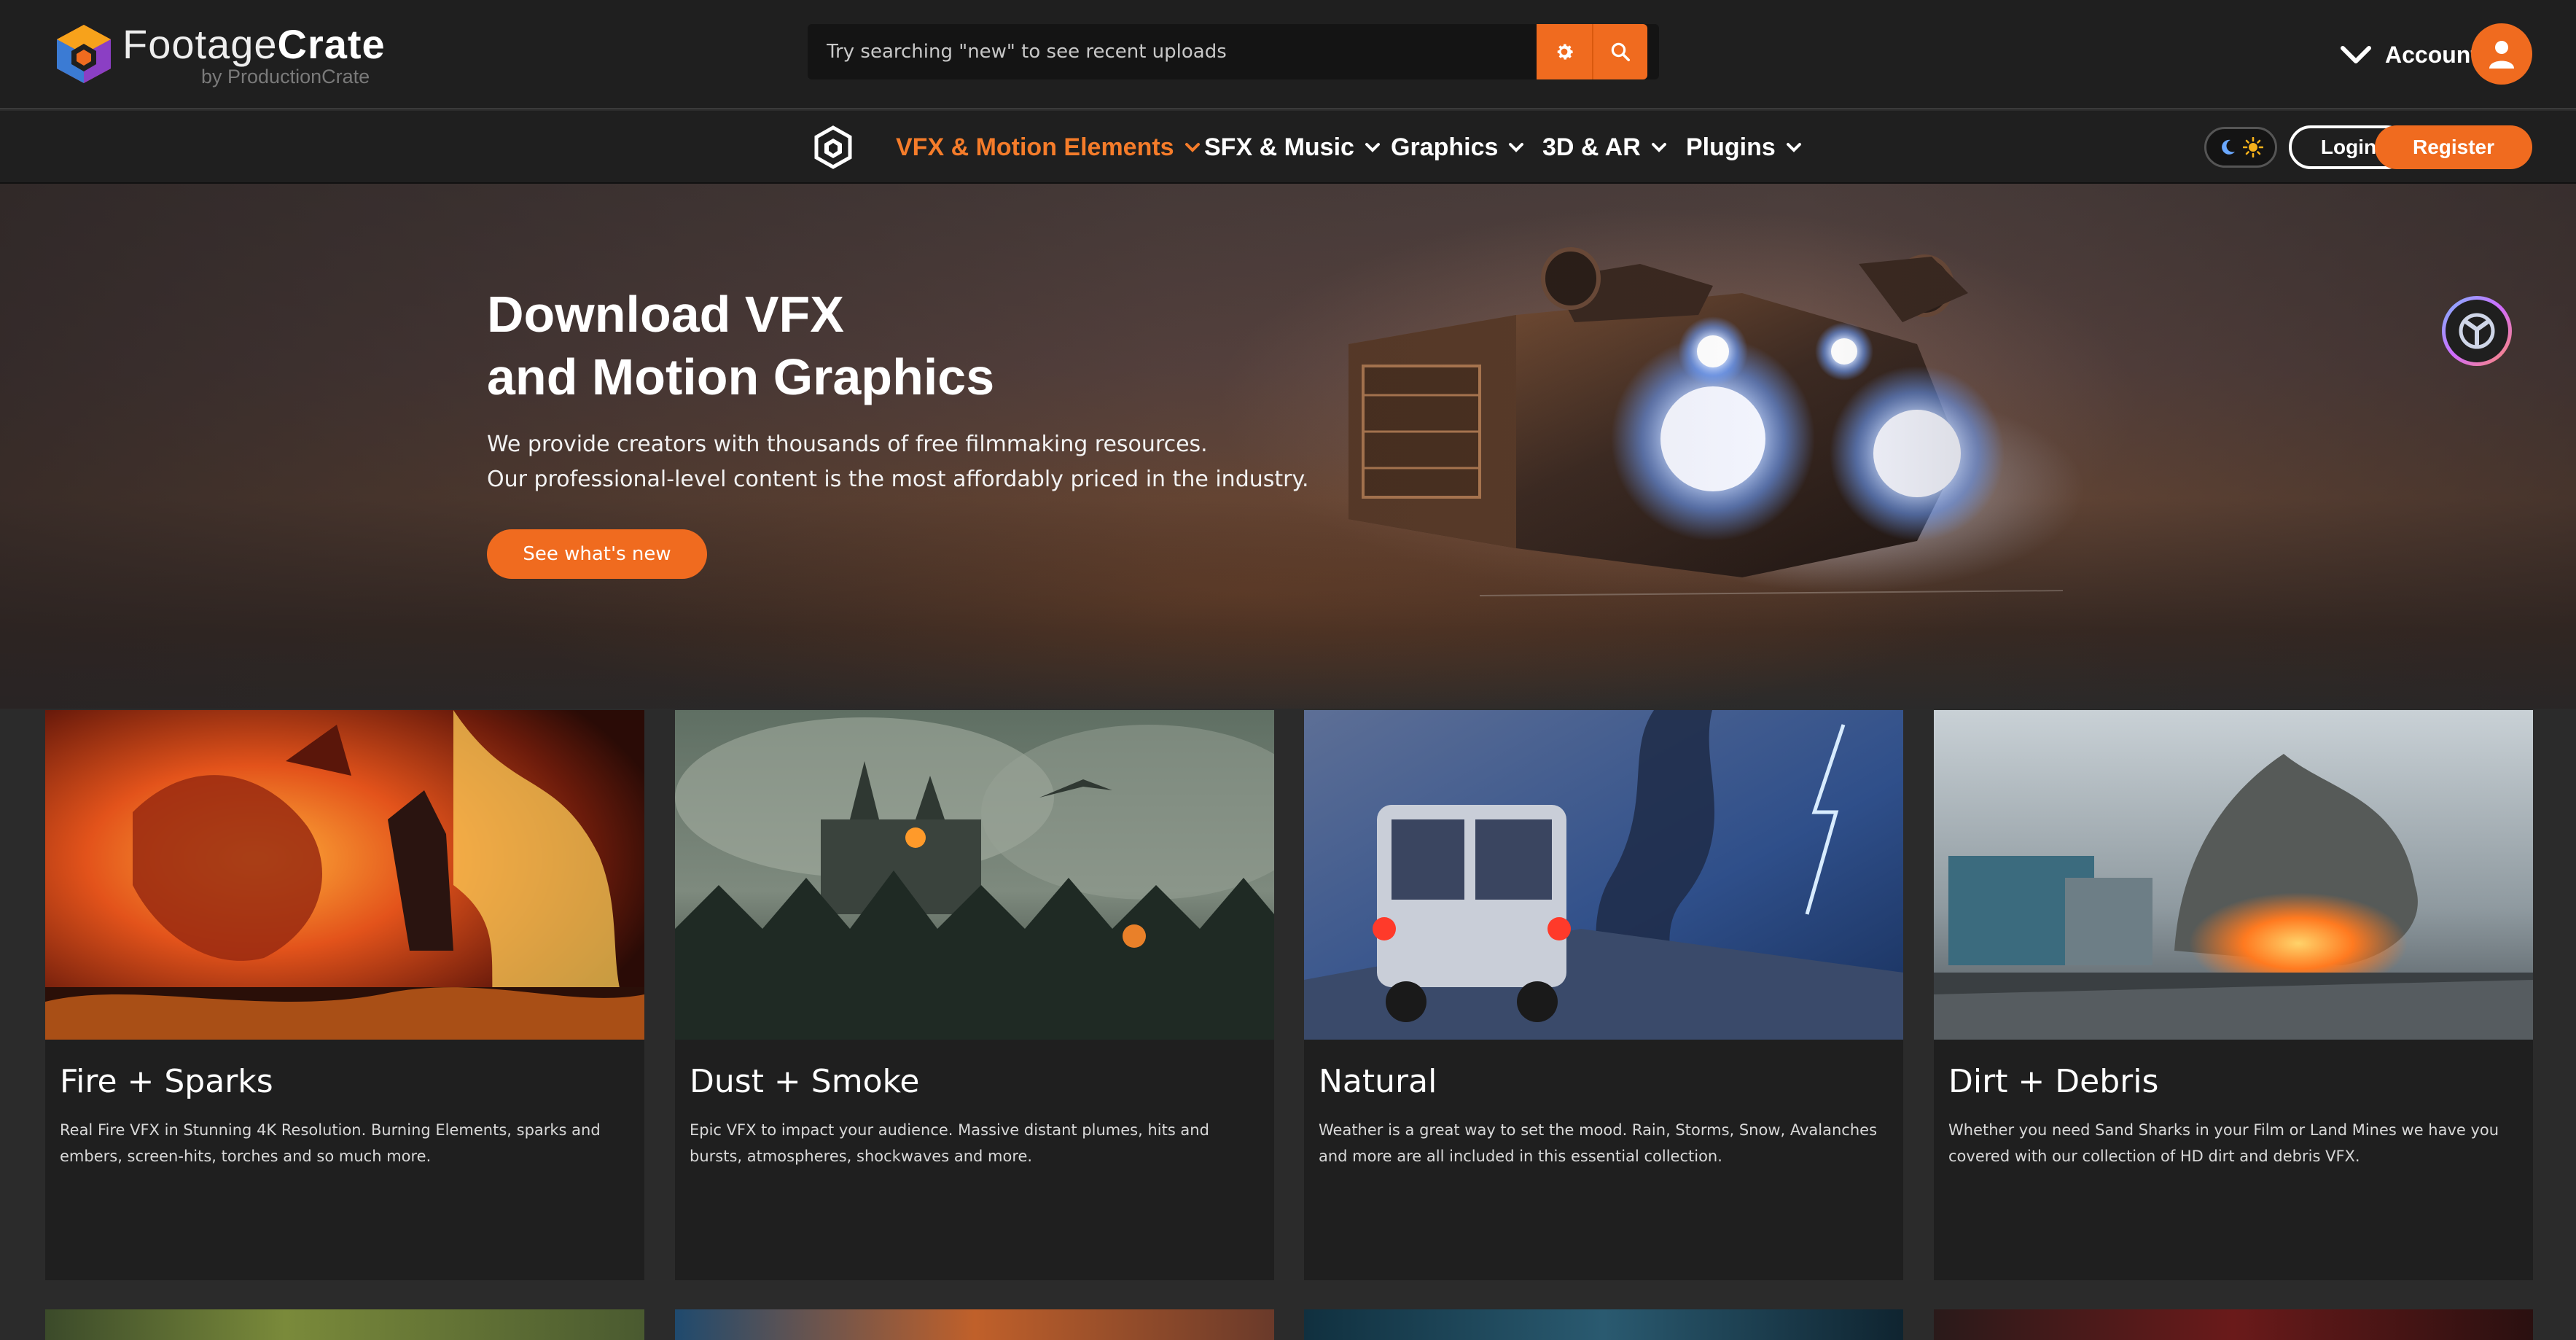 The width and height of the screenshot is (2576, 1340). I want to click on nav-item-3d-ar: 3D & AR, so click(1605, 147).